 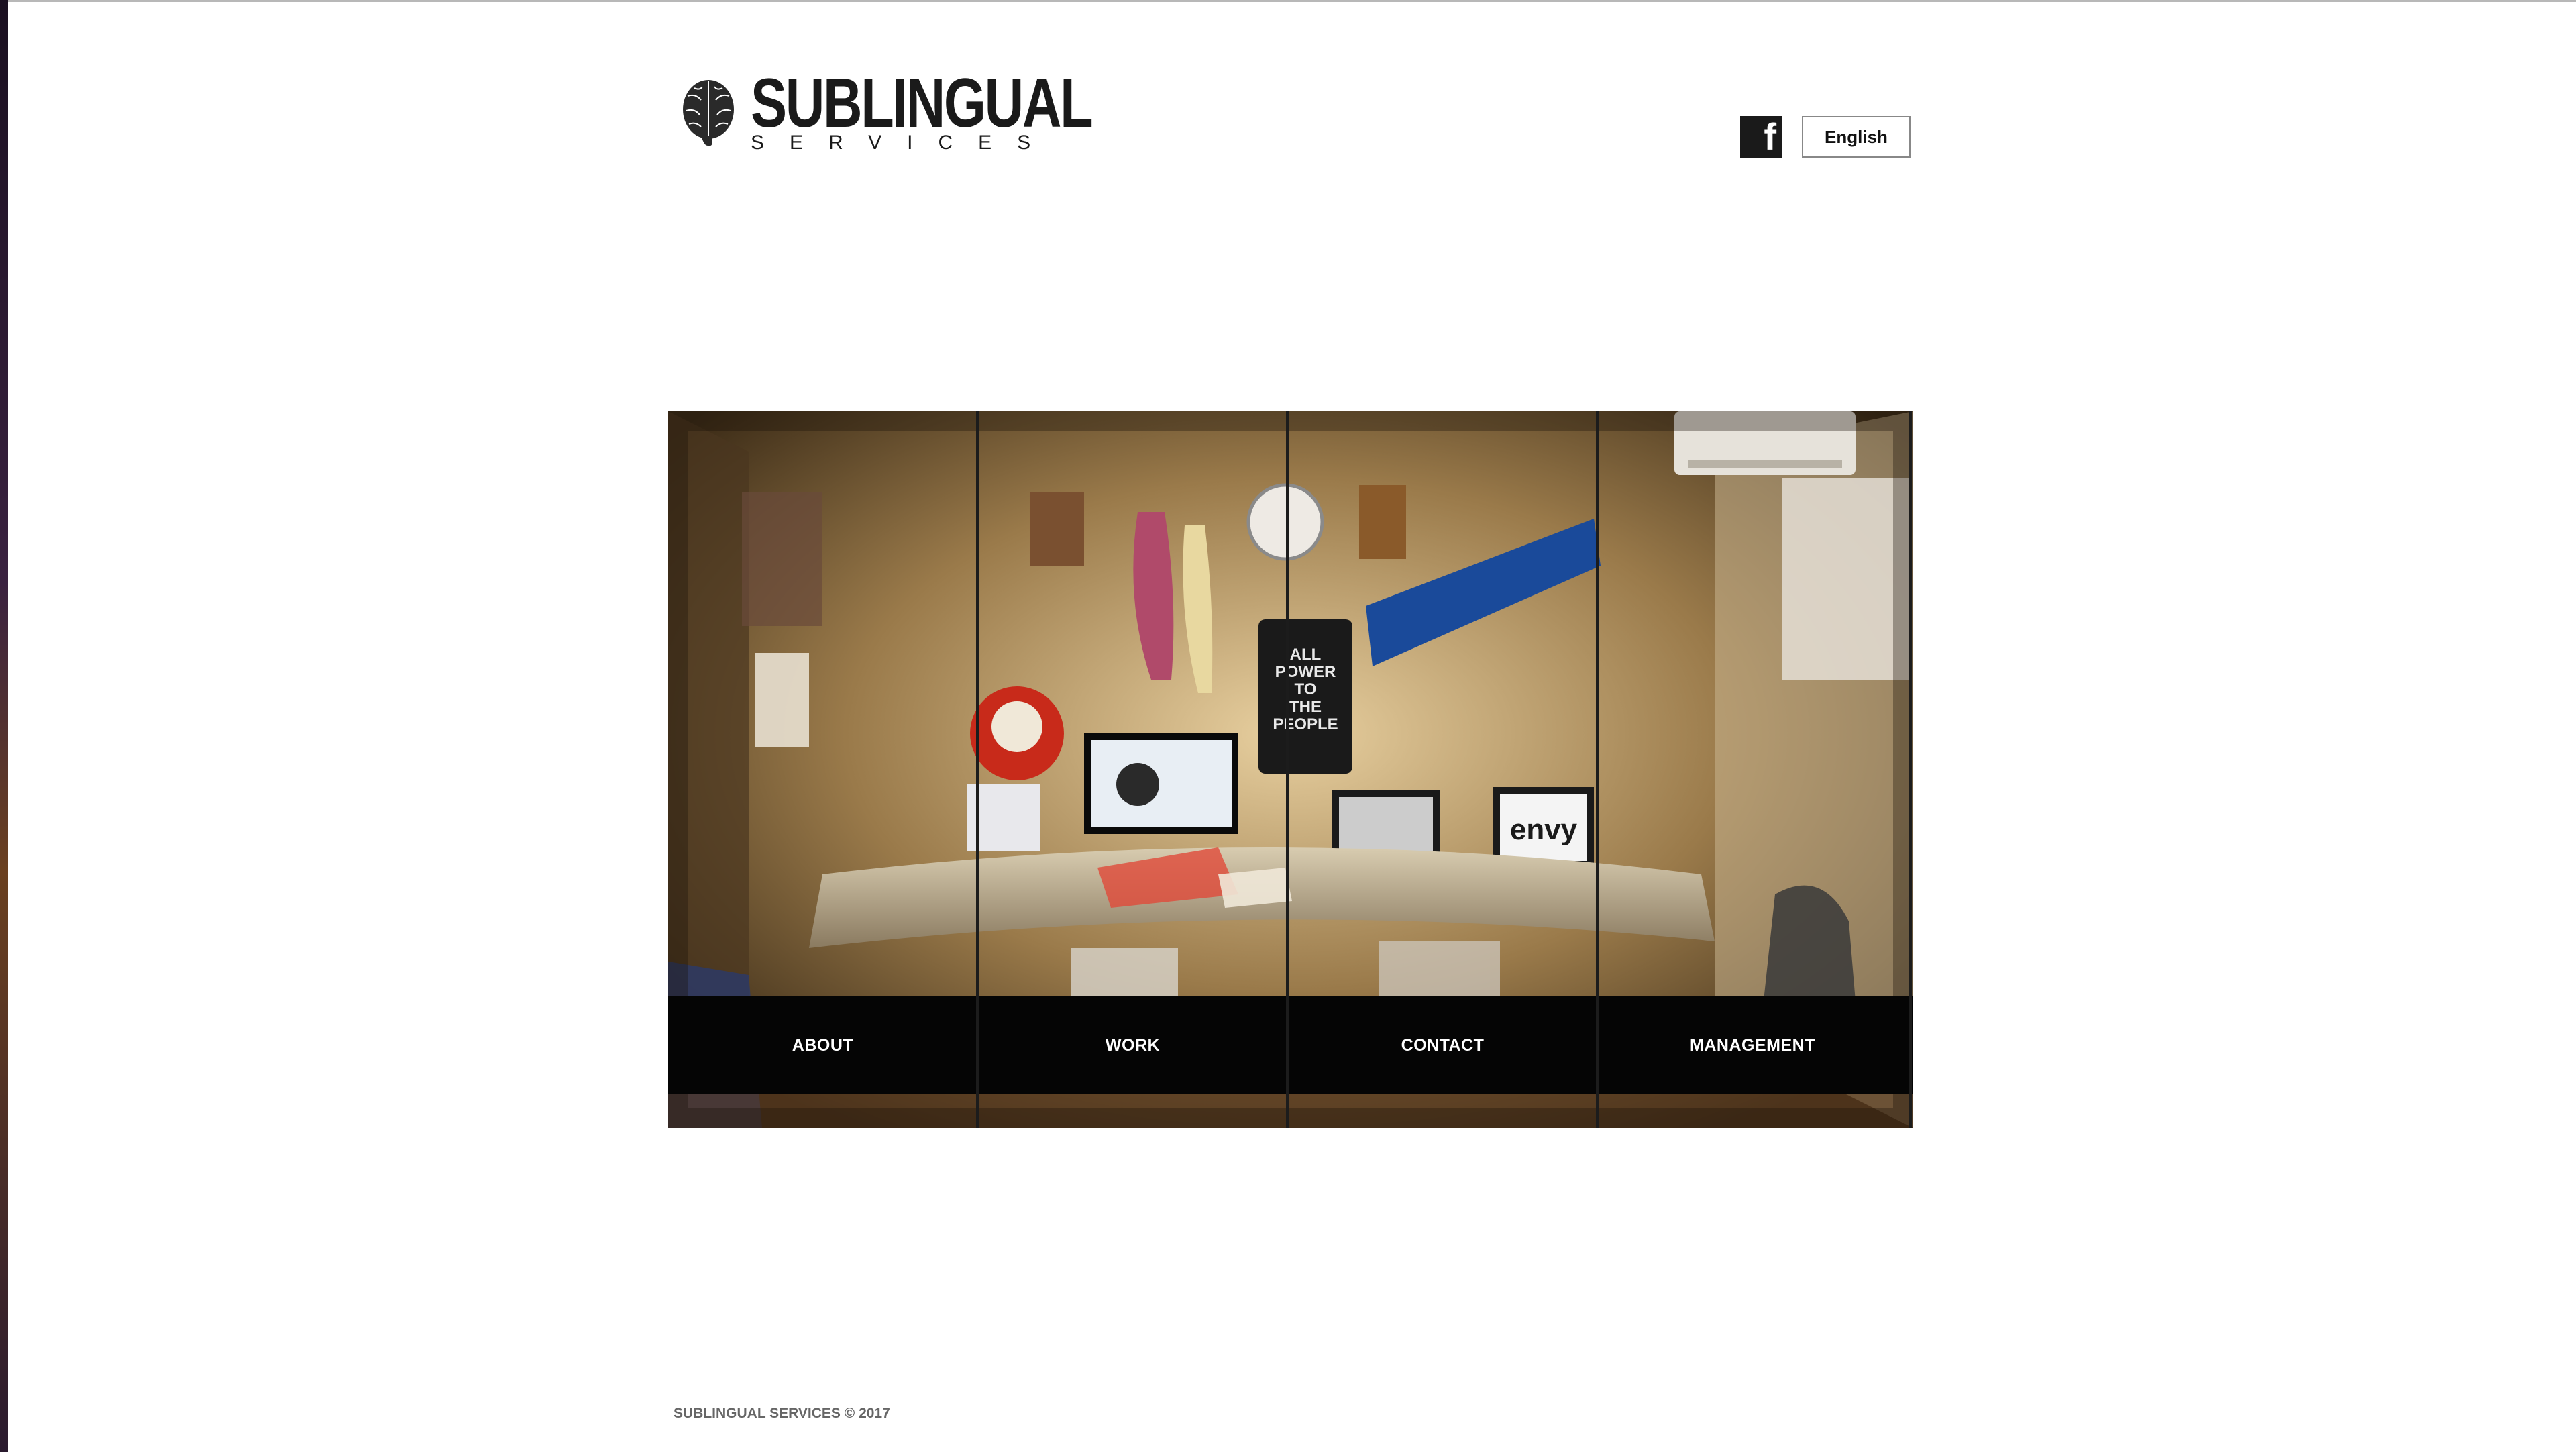 What do you see at coordinates (1761, 137) in the screenshot?
I see `facebook-button: f` at bounding box center [1761, 137].